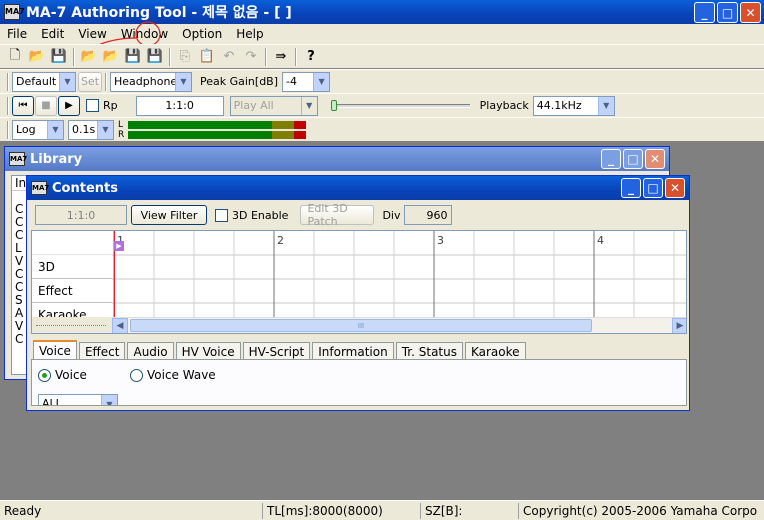 This screenshot has width=764, height=520. Describe the element at coordinates (208, 351) in the screenshot. I see `tab-hv-voice: HV Voice` at that location.